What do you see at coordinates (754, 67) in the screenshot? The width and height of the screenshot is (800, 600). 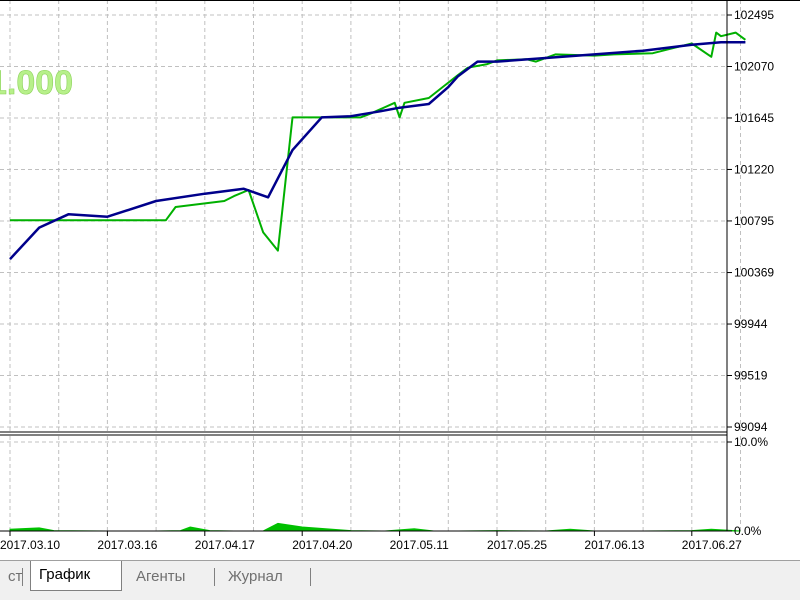 I see `y-tick-label: 102070` at bounding box center [754, 67].